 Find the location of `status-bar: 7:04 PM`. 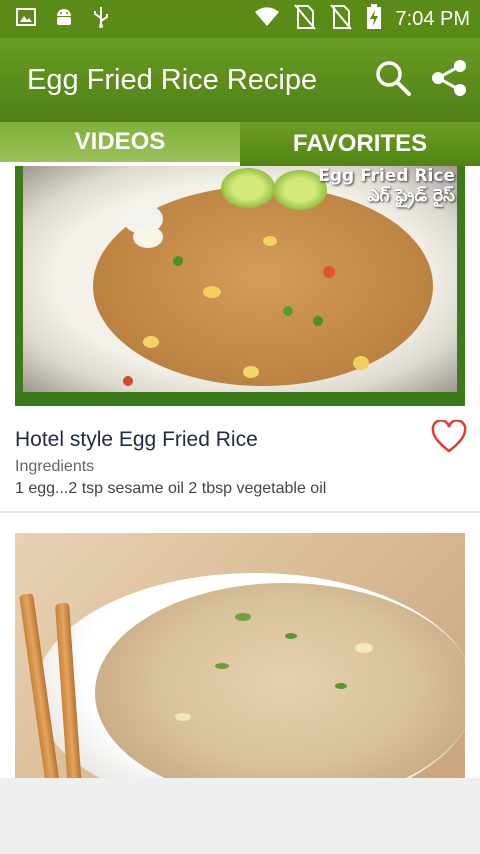

status-bar: 7:04 PM is located at coordinates (240, 19).